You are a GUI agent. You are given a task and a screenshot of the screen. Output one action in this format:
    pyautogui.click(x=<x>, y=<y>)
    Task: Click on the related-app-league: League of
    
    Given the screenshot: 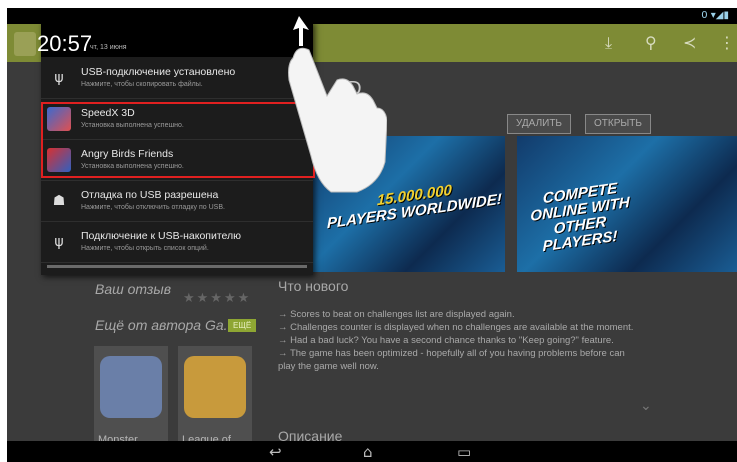 What is the action you would take?
    pyautogui.click(x=215, y=398)
    